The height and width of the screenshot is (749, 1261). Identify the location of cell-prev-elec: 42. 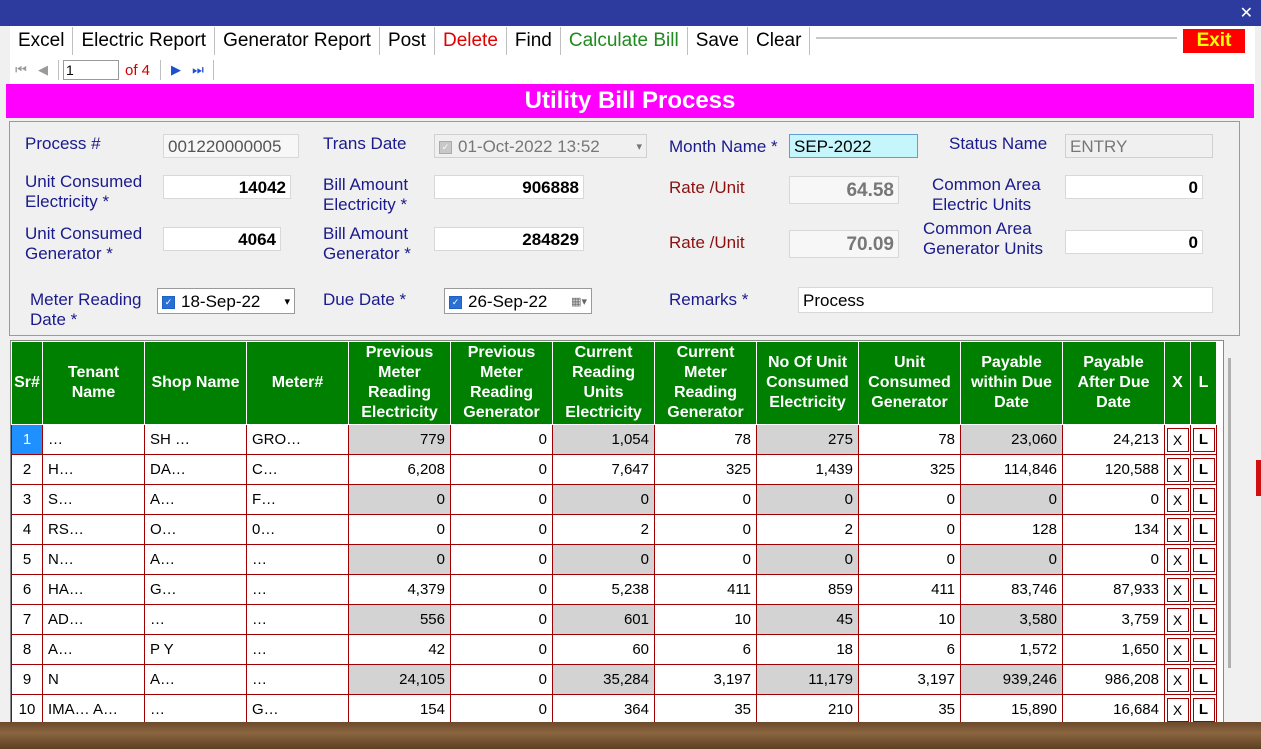
(399, 649).